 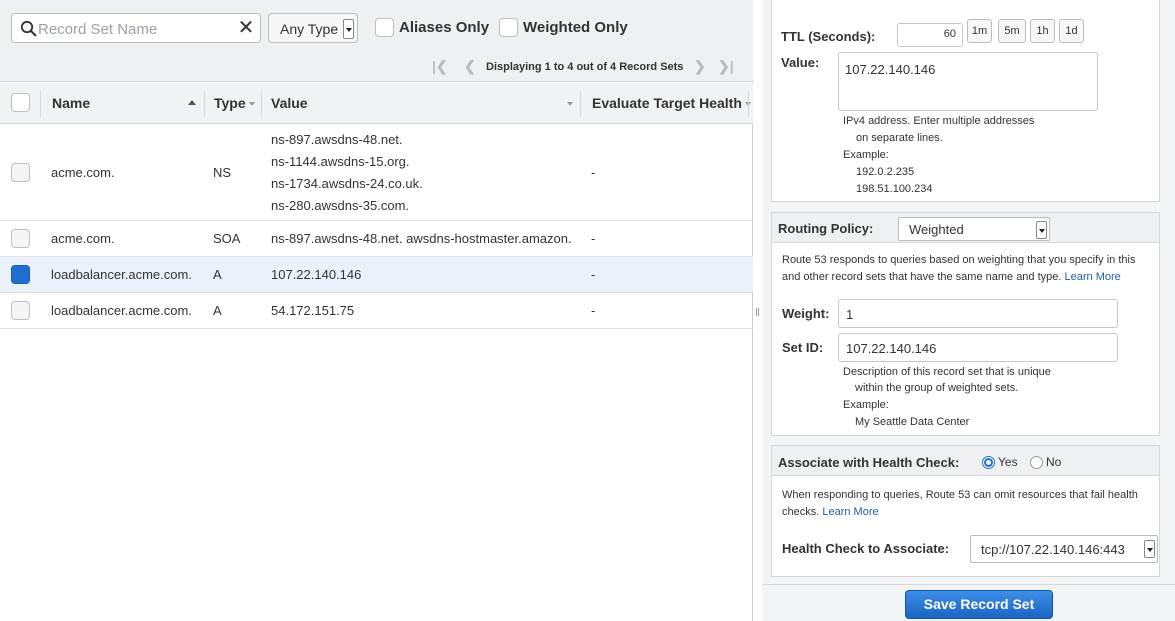 I want to click on ttl-label: TTL (Seconds):, so click(x=828, y=36).